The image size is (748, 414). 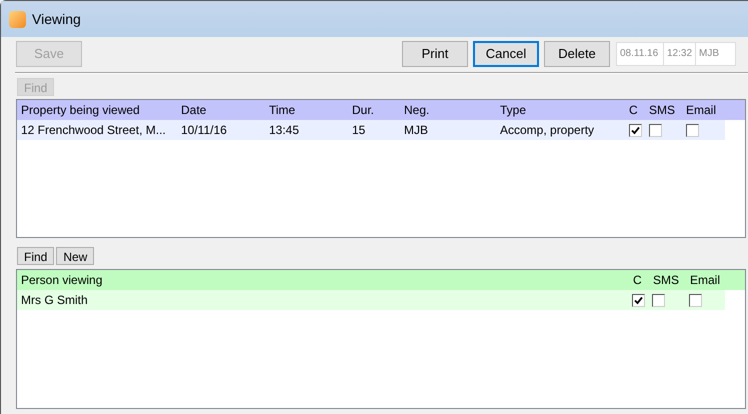 I want to click on grid-button: Find, so click(x=35, y=256).